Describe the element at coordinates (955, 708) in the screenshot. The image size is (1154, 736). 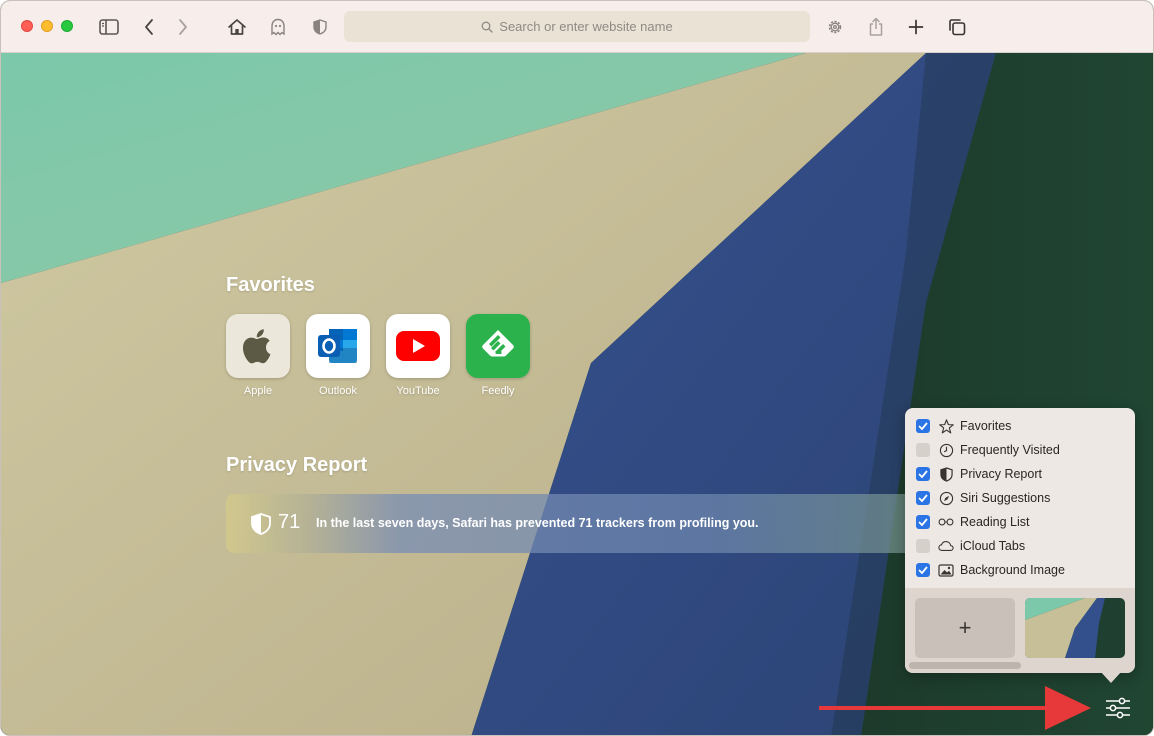
I see `annotation-arrow` at that location.